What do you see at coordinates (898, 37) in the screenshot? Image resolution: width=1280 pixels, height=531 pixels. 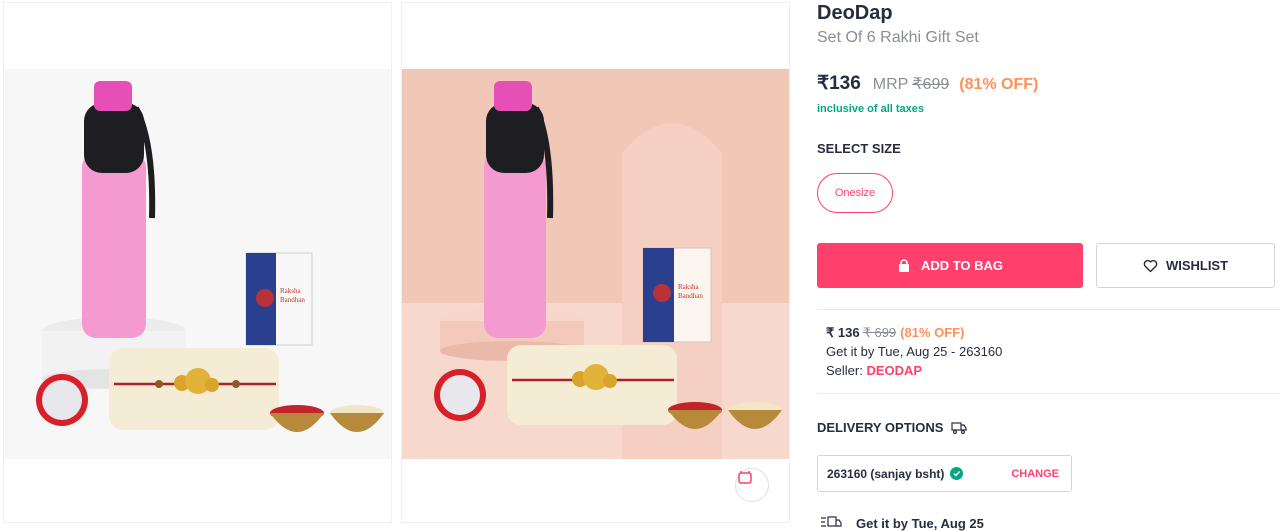 I see `product-title: Set Of 6 Rakhi Gift Set` at bounding box center [898, 37].